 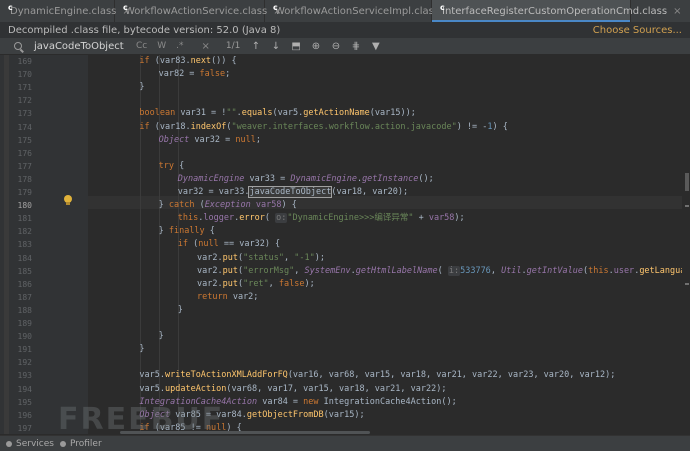 What do you see at coordinates (475, 270) in the screenshot?
I see `code-token: 533776` at bounding box center [475, 270].